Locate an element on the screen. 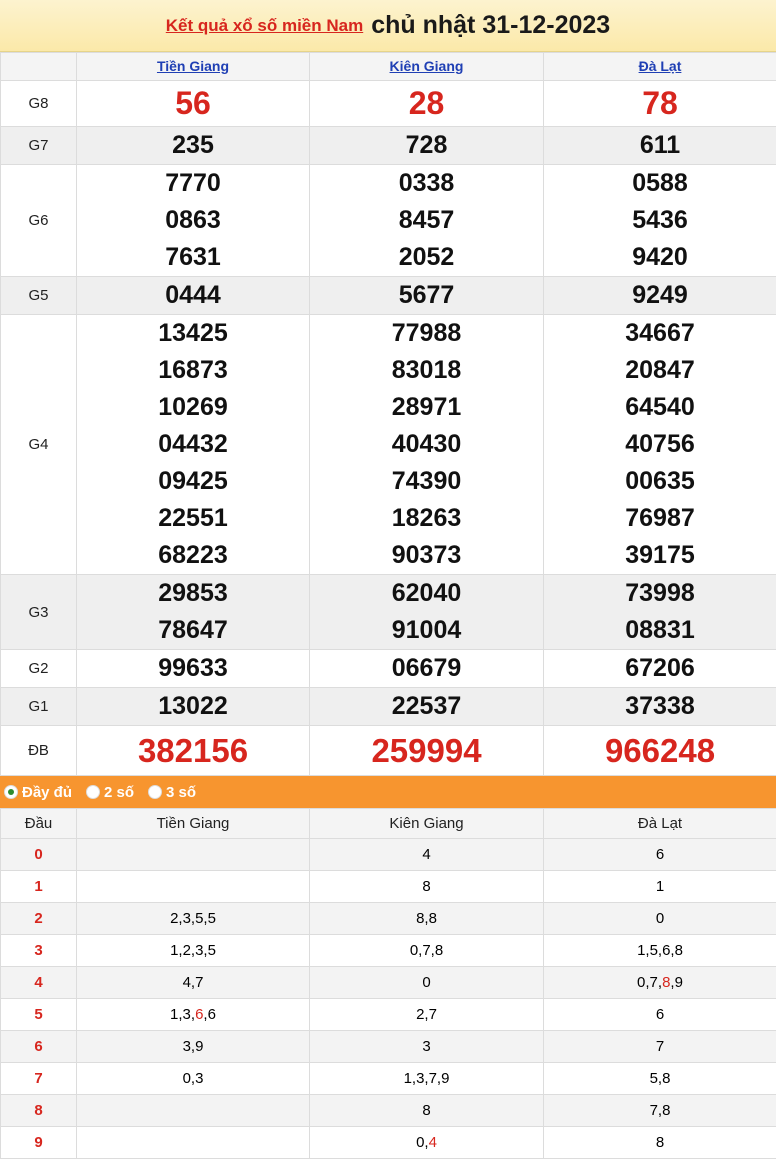  province-link: Tiền Giang is located at coordinates (193, 66).